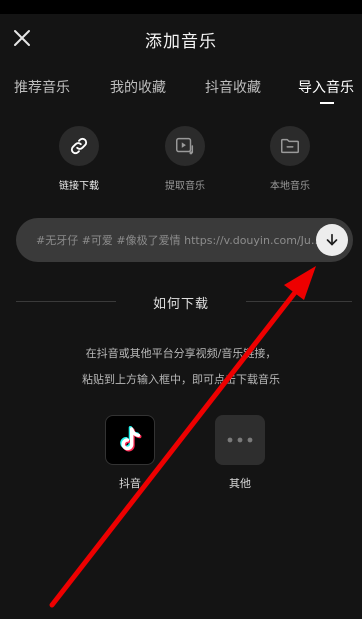 The image size is (362, 619). I want to click on other-label: 其他, so click(240, 483).